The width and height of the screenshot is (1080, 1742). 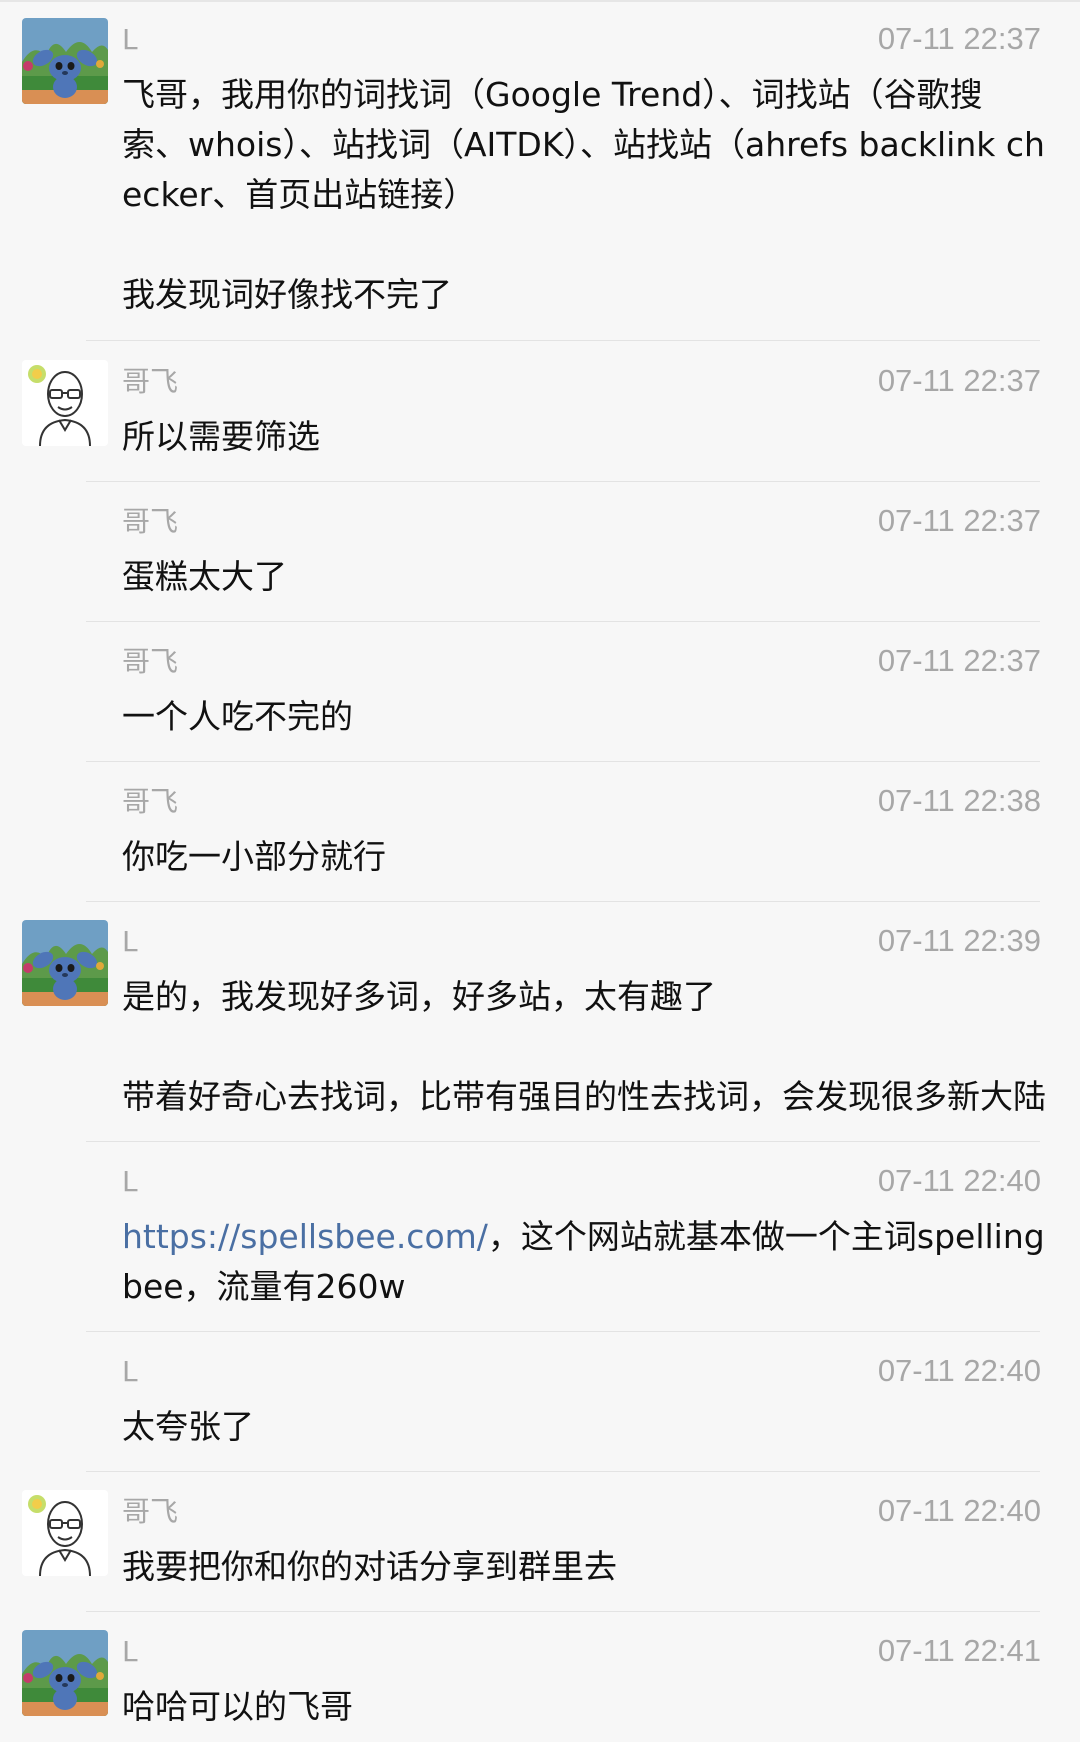 I want to click on message-time: 07-11 22:38, so click(x=959, y=800).